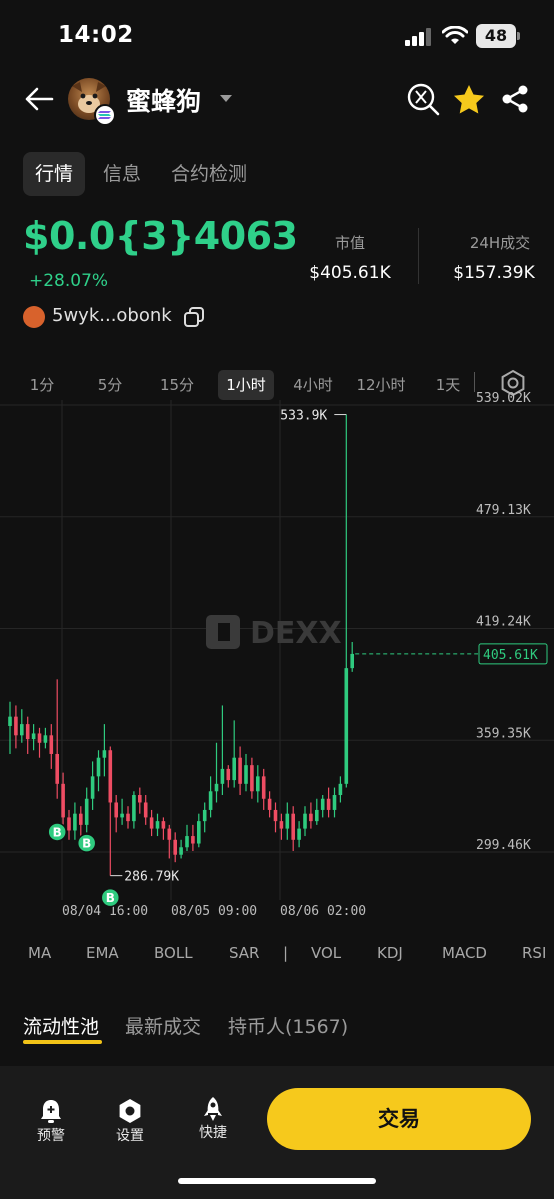 The height and width of the screenshot is (1199, 554). Describe the element at coordinates (86, 844) in the screenshot. I see `buy-marker-label: B` at that location.